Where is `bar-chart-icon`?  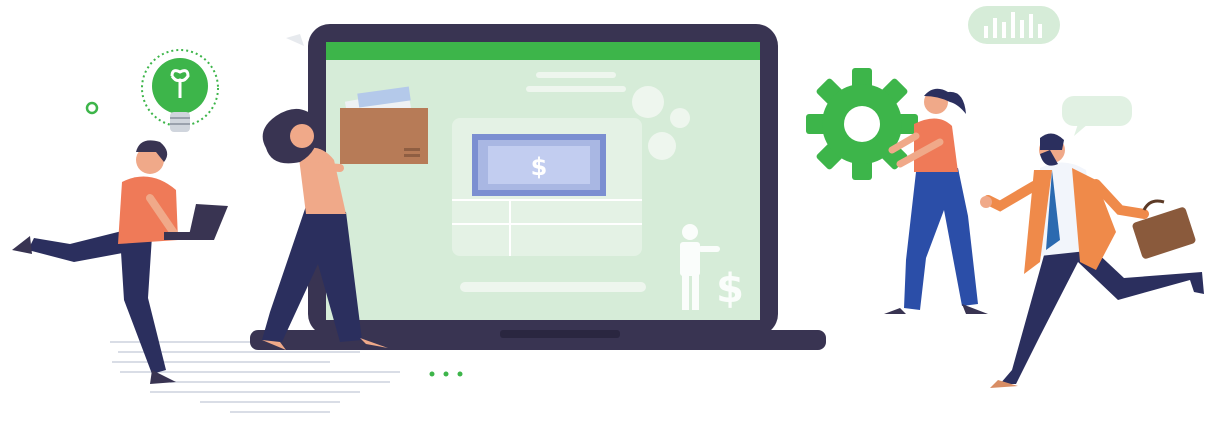
bar-chart-icon is located at coordinates (1014, 25).